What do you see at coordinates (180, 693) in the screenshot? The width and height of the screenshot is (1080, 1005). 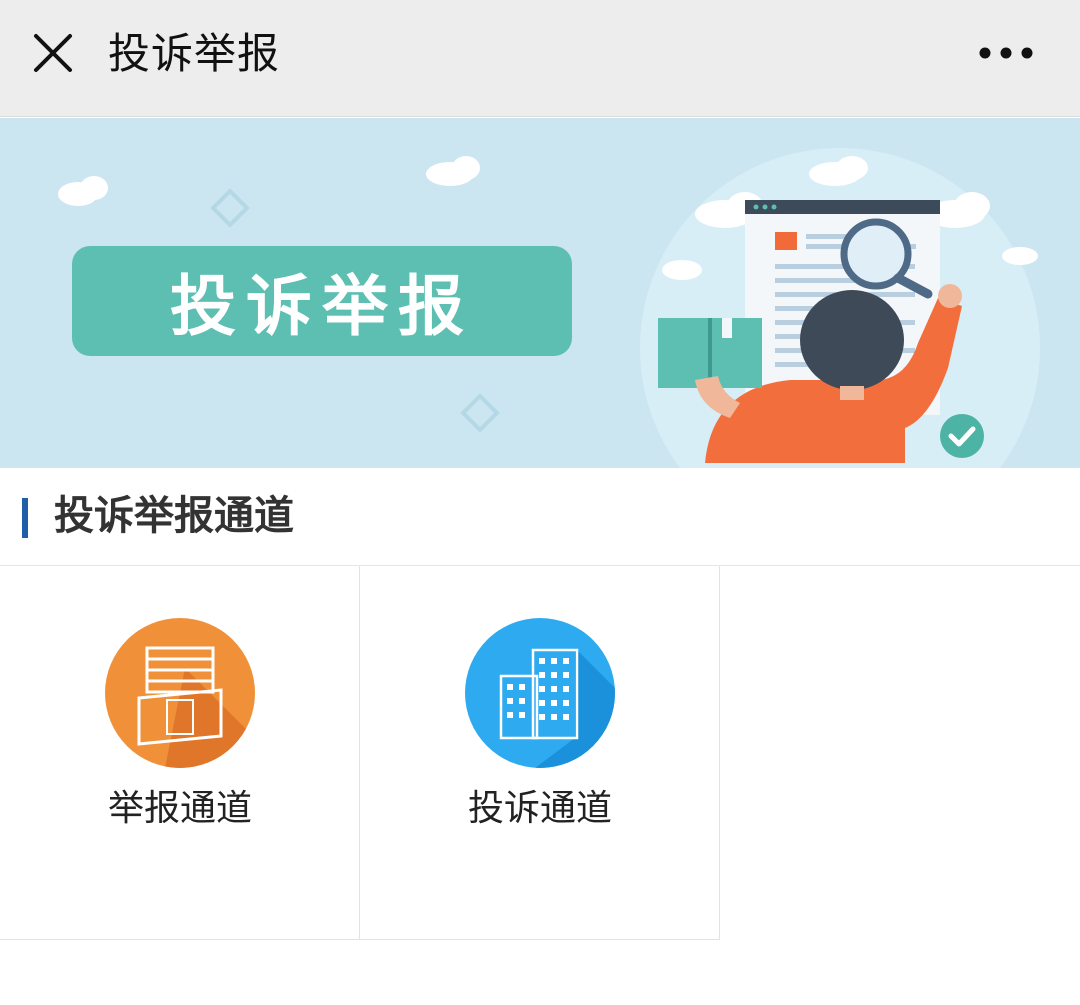 I see `building-orange-icon` at bounding box center [180, 693].